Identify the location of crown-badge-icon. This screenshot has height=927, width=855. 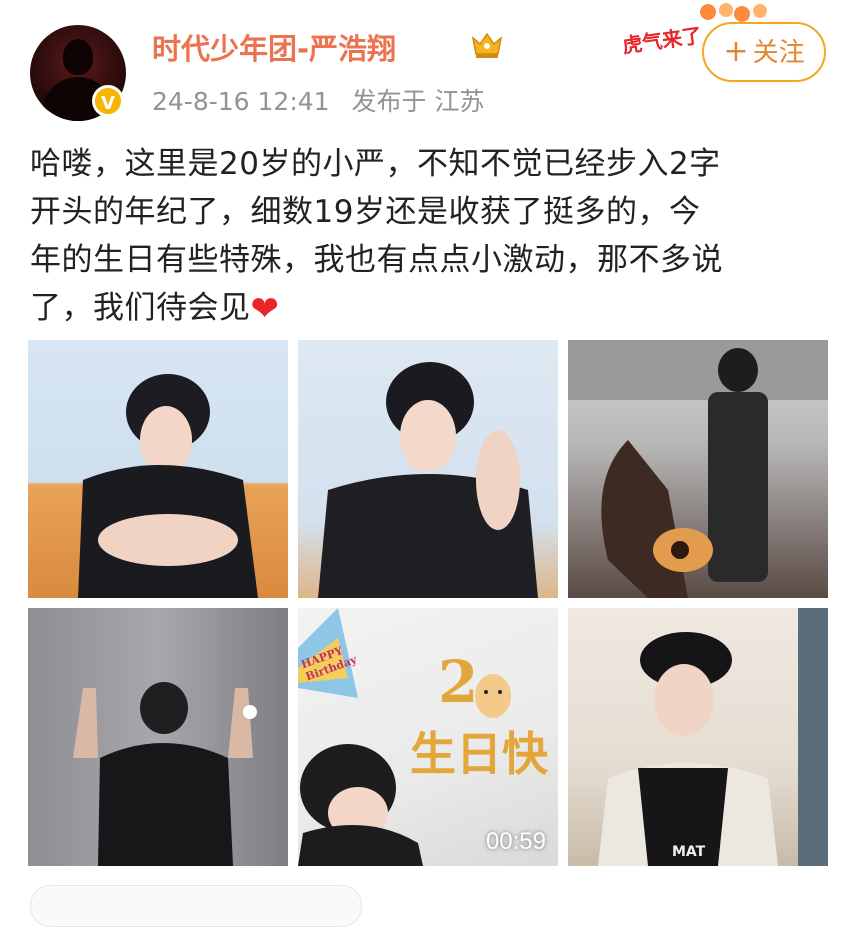
(487, 45).